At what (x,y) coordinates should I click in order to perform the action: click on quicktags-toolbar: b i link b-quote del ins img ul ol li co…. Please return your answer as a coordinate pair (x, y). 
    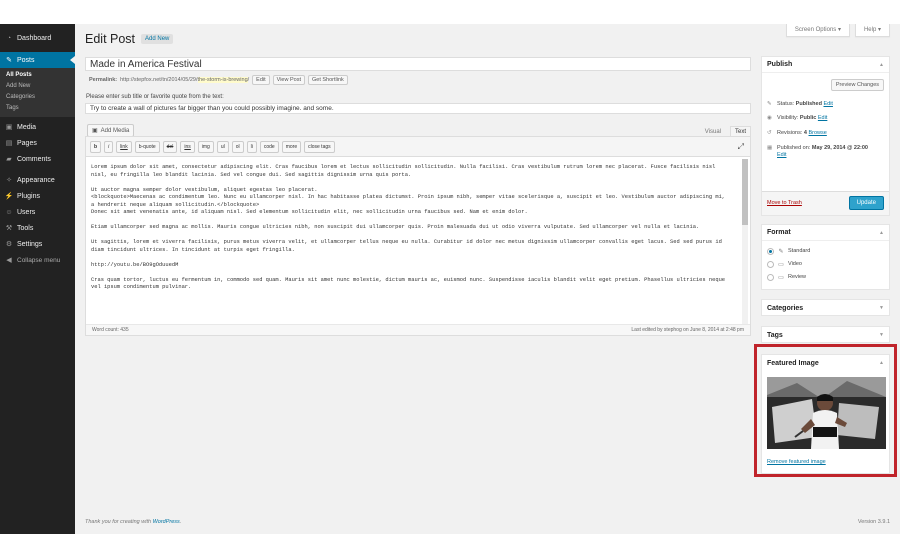
    Looking at the image, I should click on (418, 147).